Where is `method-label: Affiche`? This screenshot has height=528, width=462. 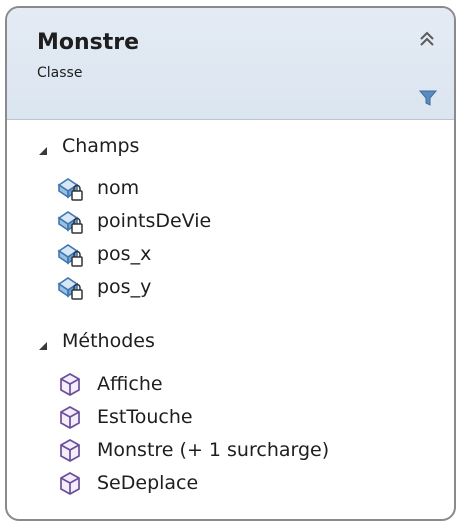
method-label: Affiche is located at coordinates (130, 384).